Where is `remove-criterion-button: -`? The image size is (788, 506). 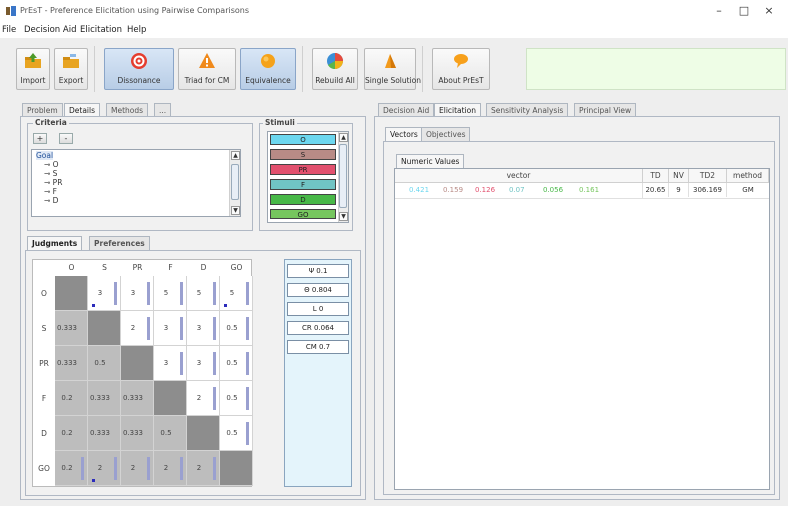 remove-criterion-button: - is located at coordinates (66, 138).